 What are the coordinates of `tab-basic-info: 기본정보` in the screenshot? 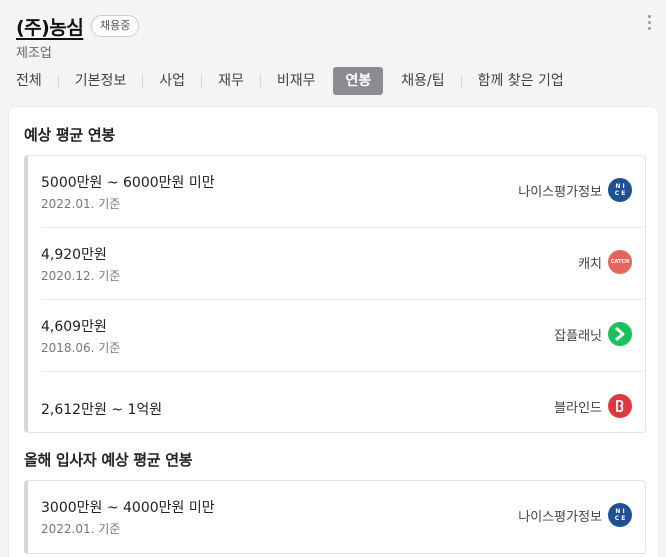 It's located at (101, 81).